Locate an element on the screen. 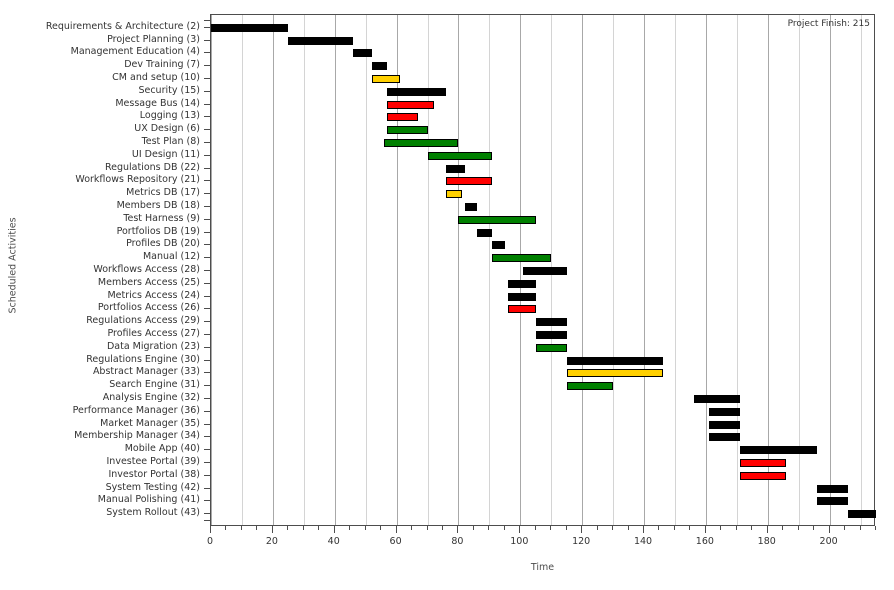  y-axis-tick-label: Metrics DB (17) is located at coordinates (163, 193).